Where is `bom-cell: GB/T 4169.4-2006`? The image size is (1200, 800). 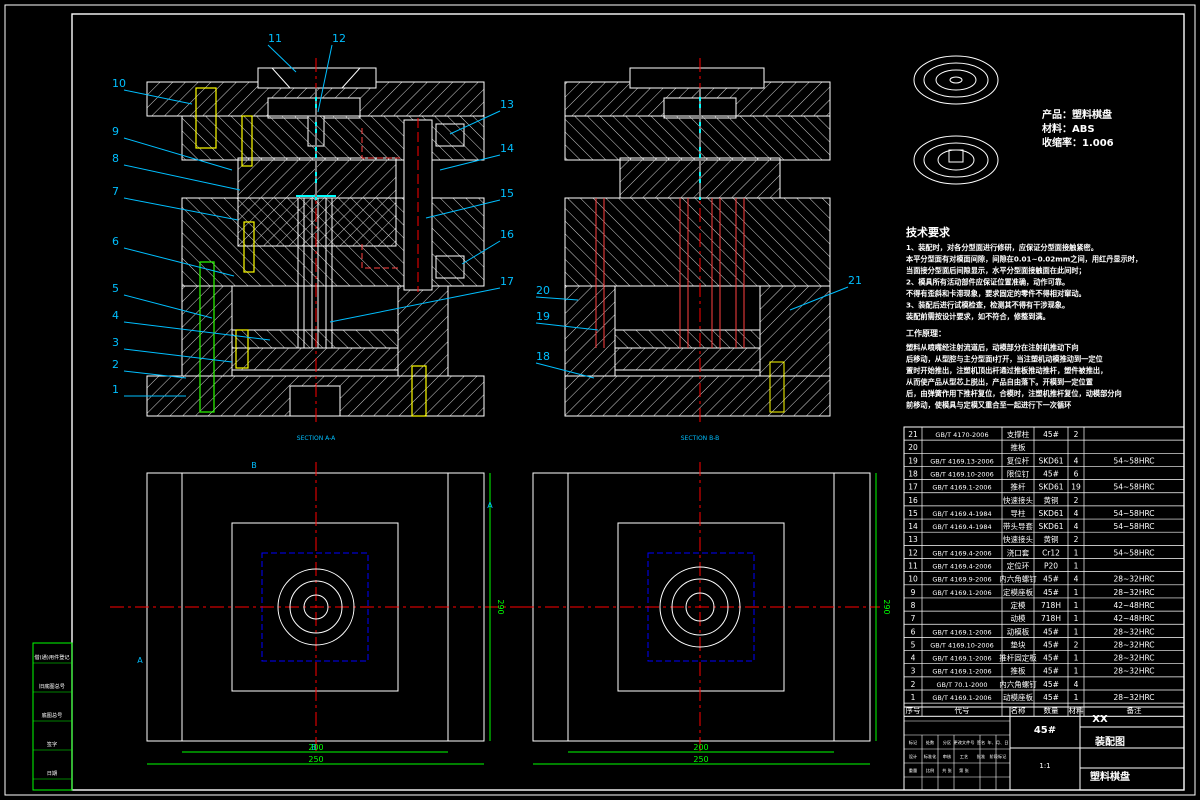
bom-cell: GB/T 4169.4-2006 is located at coordinates (961, 553).